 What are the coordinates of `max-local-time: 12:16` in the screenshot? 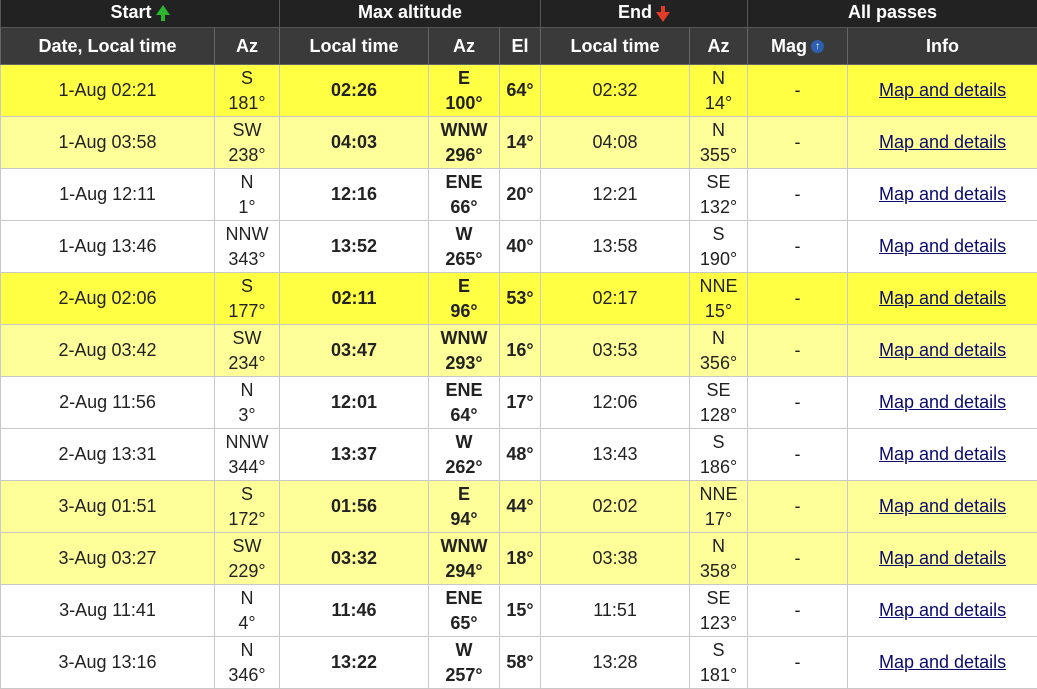 It's located at (354, 195).